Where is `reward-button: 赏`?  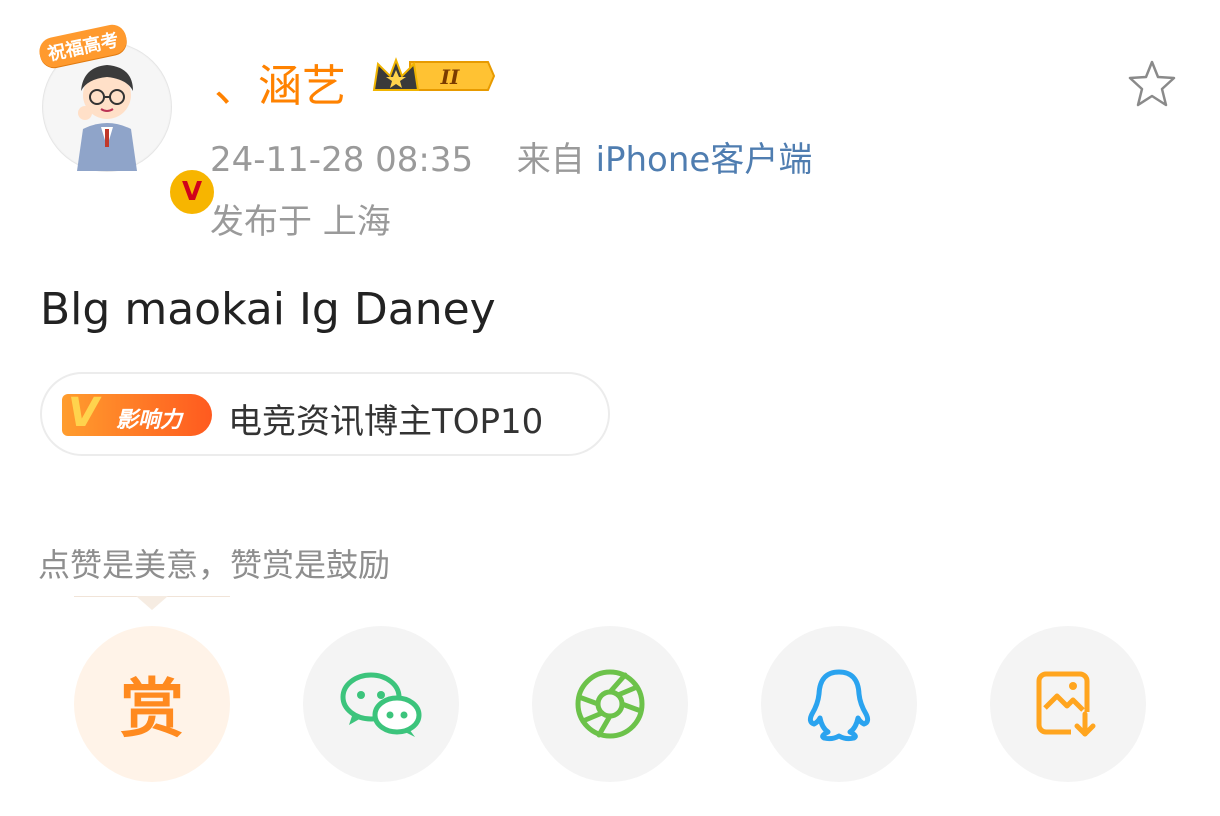 reward-button: 赏 is located at coordinates (152, 704).